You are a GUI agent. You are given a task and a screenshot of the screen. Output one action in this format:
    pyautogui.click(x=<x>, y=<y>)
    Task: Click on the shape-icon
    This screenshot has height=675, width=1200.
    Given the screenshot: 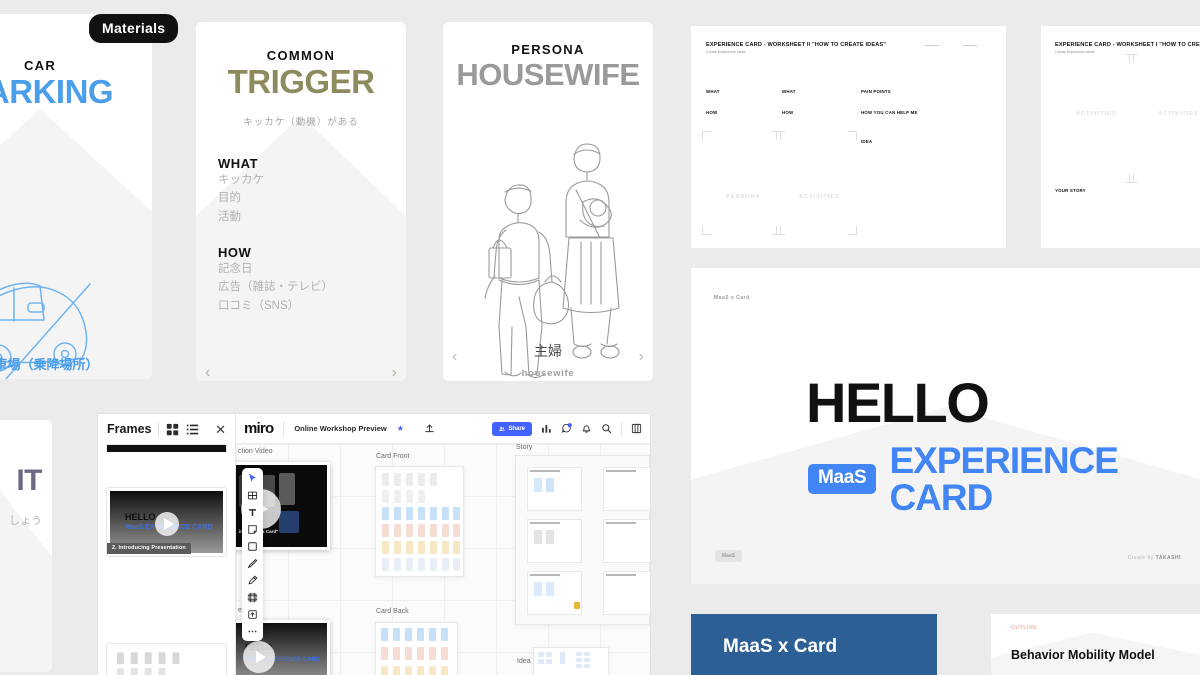 What is the action you would take?
    pyautogui.click(x=253, y=546)
    